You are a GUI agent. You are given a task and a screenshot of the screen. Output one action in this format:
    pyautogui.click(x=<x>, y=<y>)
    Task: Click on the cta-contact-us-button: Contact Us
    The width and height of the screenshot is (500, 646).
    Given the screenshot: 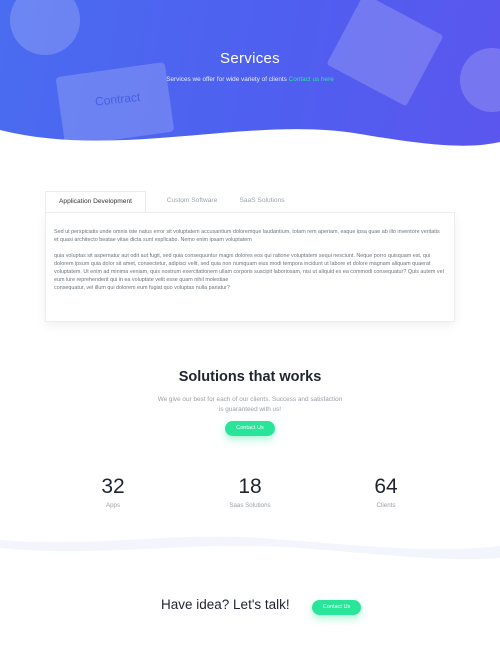 What is the action you would take?
    pyautogui.click(x=336, y=607)
    